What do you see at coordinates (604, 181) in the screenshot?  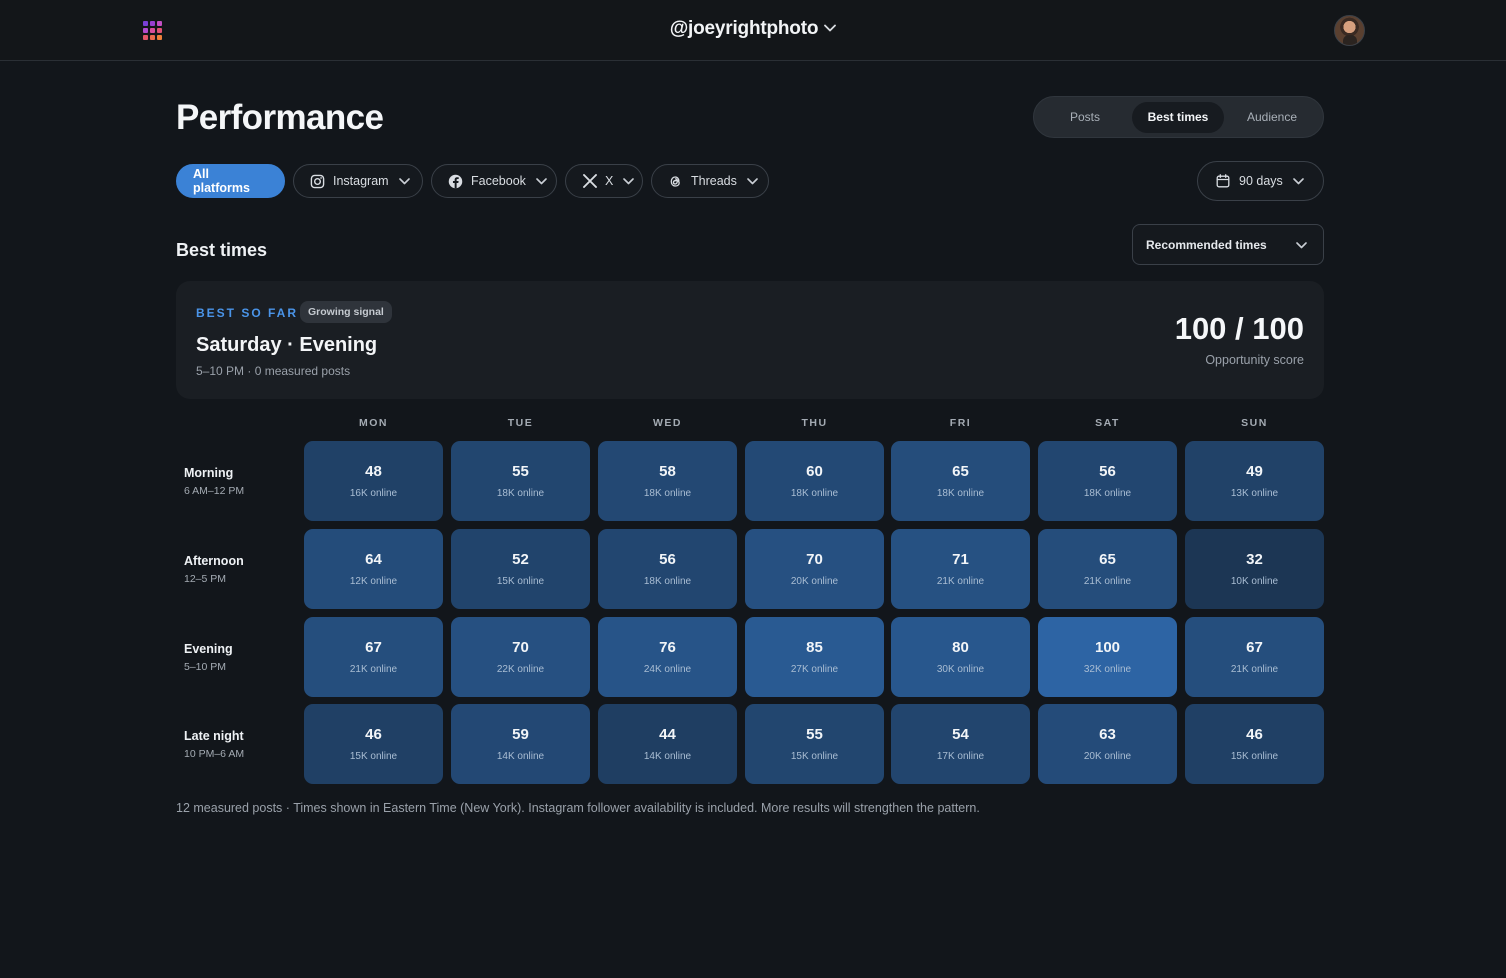 I see `x-filter: X` at bounding box center [604, 181].